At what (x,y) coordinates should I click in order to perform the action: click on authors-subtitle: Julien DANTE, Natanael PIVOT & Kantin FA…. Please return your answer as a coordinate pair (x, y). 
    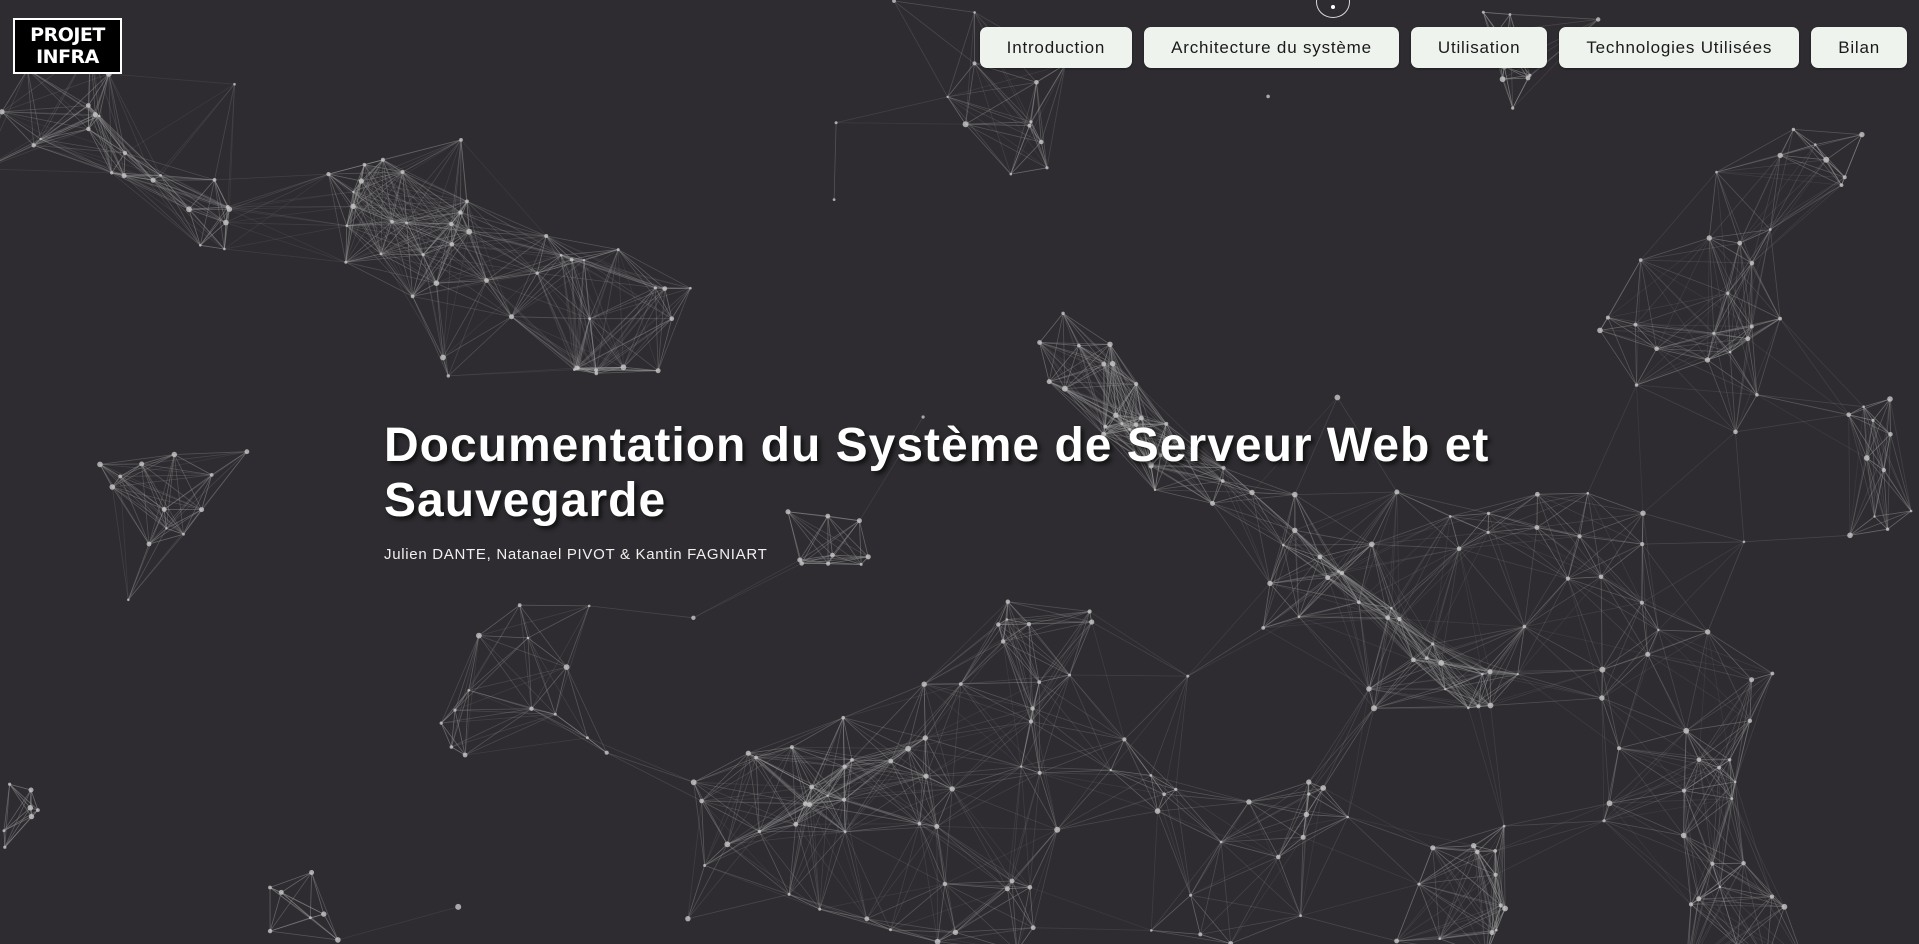
    Looking at the image, I should click on (576, 554).